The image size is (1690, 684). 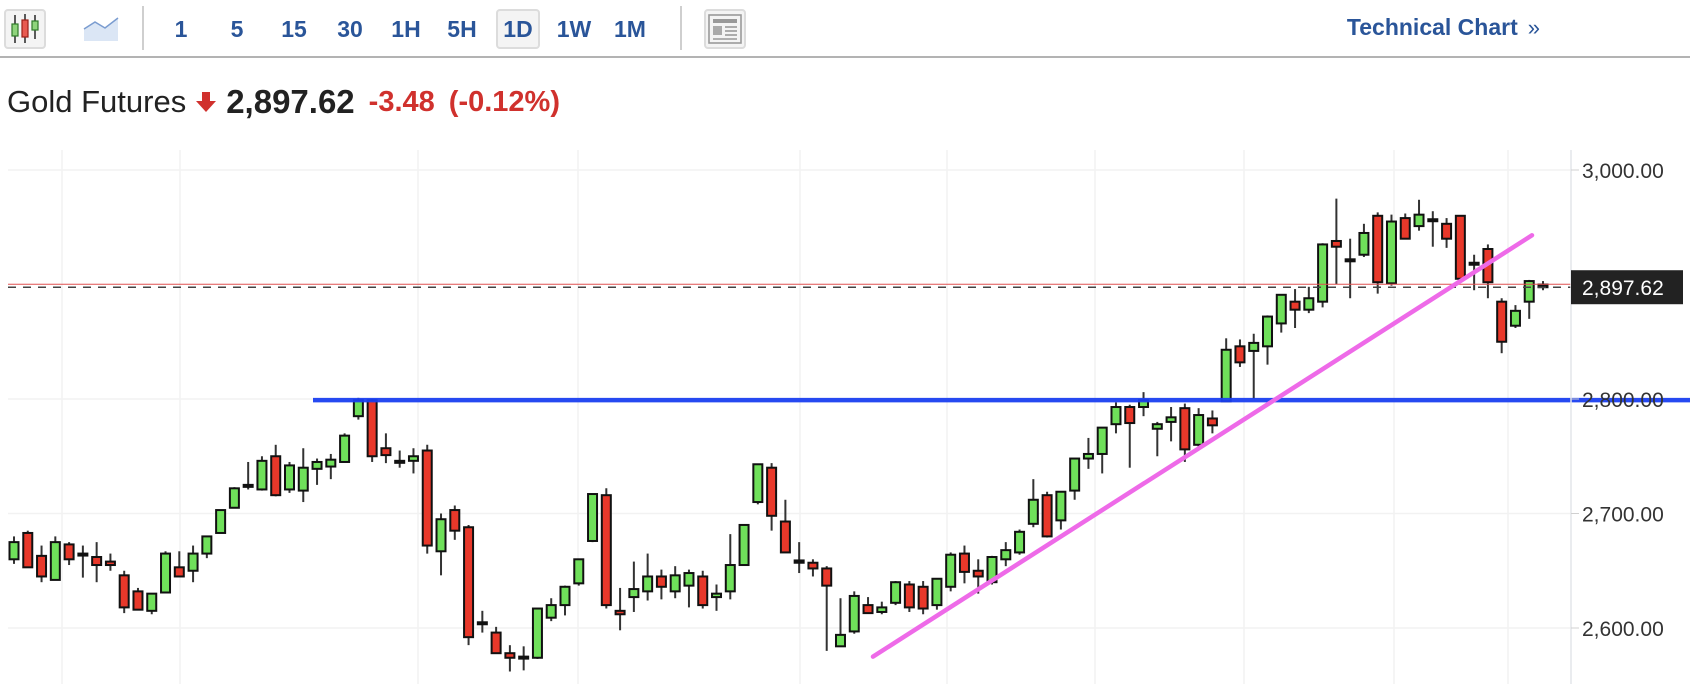 What do you see at coordinates (25, 29) in the screenshot?
I see `candlestick-chart-button` at bounding box center [25, 29].